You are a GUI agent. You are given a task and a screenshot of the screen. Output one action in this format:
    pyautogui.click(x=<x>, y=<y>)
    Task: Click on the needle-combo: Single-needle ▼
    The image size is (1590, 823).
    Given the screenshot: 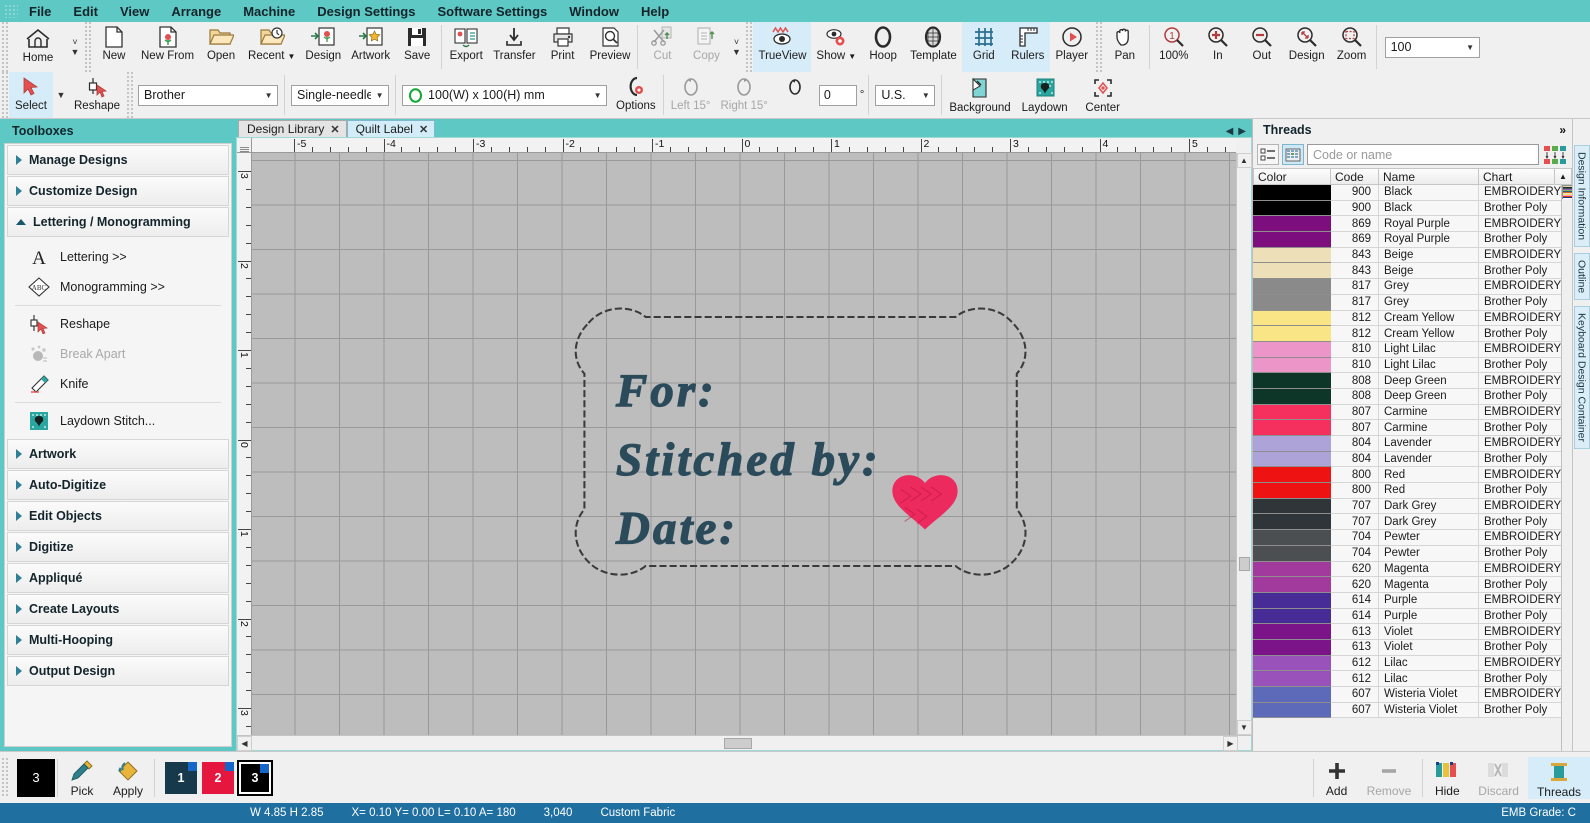 What is the action you would take?
    pyautogui.click(x=340, y=95)
    